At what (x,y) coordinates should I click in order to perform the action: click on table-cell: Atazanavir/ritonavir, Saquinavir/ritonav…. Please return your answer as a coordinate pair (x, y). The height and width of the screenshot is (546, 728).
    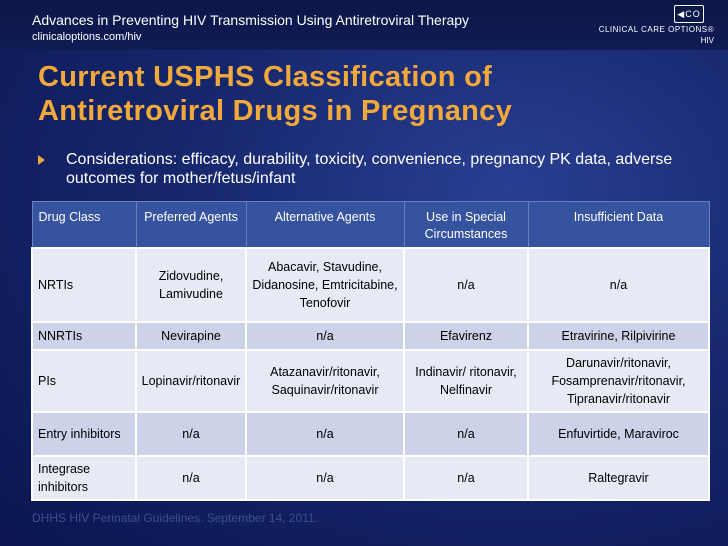
    Looking at the image, I should click on (325, 380).